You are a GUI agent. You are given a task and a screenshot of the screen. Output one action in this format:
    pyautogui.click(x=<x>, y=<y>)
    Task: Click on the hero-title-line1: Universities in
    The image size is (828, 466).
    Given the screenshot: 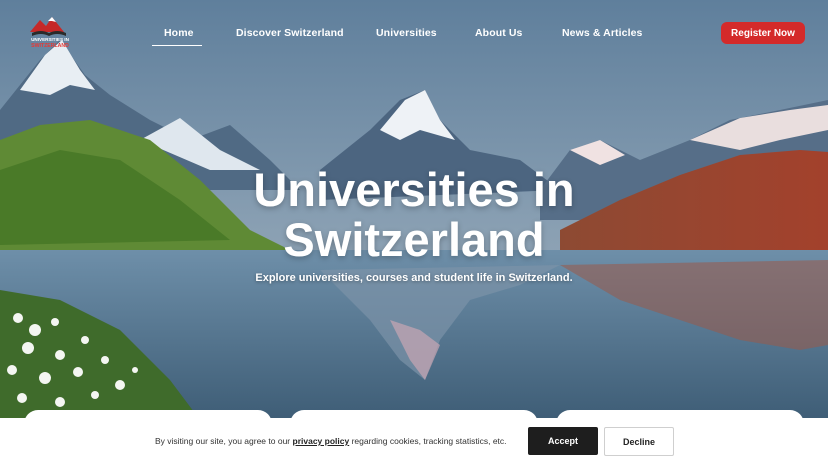 What is the action you would take?
    pyautogui.click(x=414, y=189)
    